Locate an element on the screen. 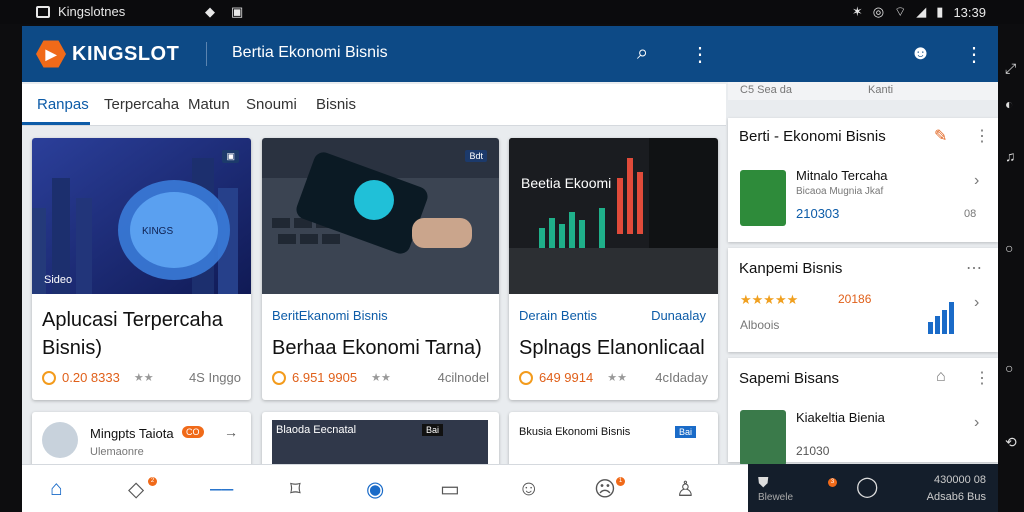 The image size is (1024, 512). status-notifications: ◆ ▣ is located at coordinates (224, 12).